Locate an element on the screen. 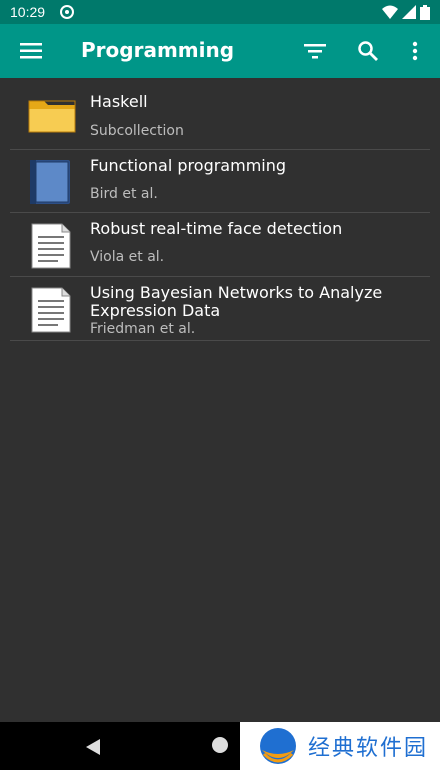 This screenshot has height=770, width=440. menu-icon is located at coordinates (32, 51).